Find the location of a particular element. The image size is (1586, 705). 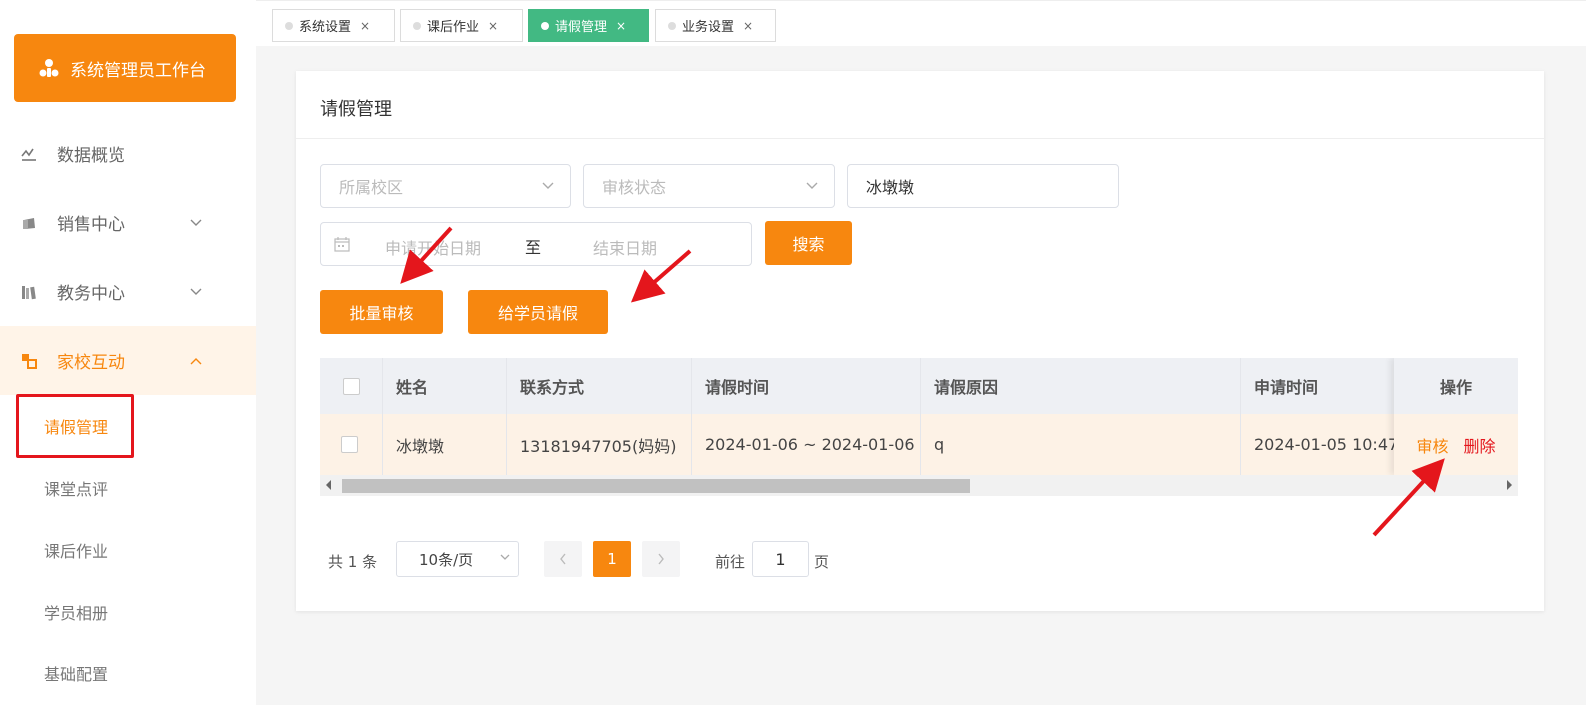

operation-cell: 审核 删除 is located at coordinates (1456, 444).